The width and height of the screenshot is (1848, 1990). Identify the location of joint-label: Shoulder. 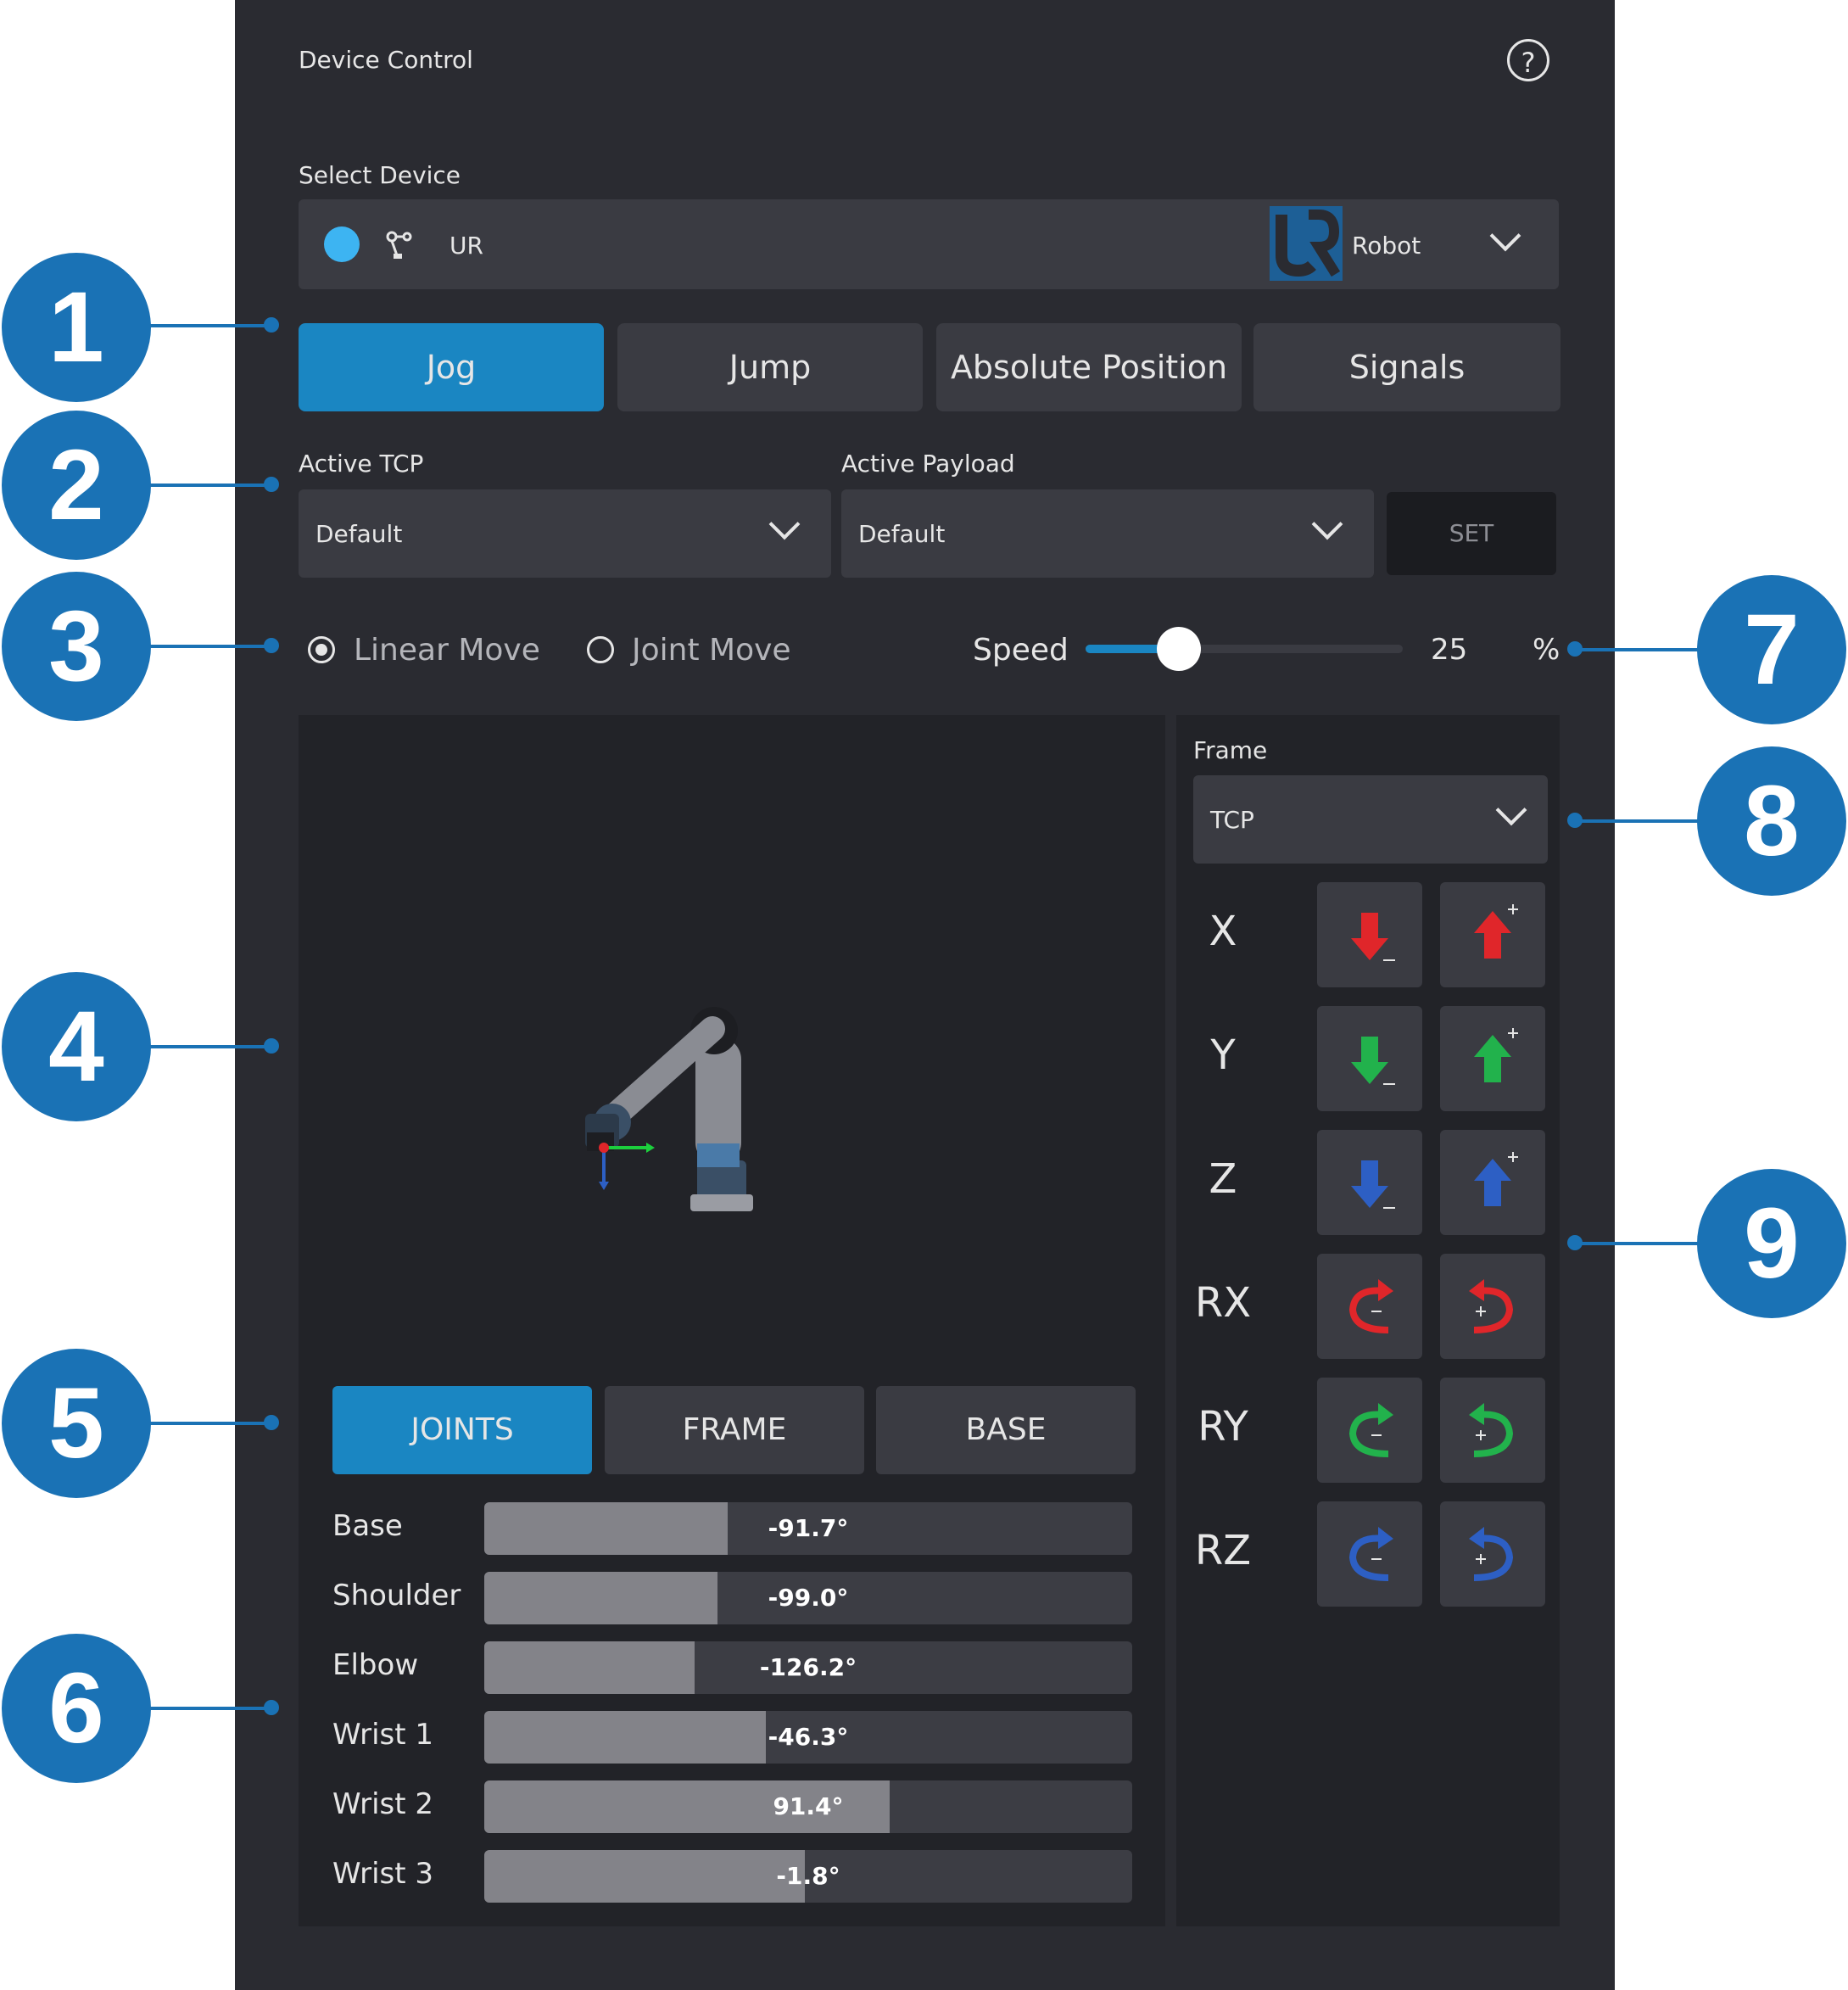
(397, 1596).